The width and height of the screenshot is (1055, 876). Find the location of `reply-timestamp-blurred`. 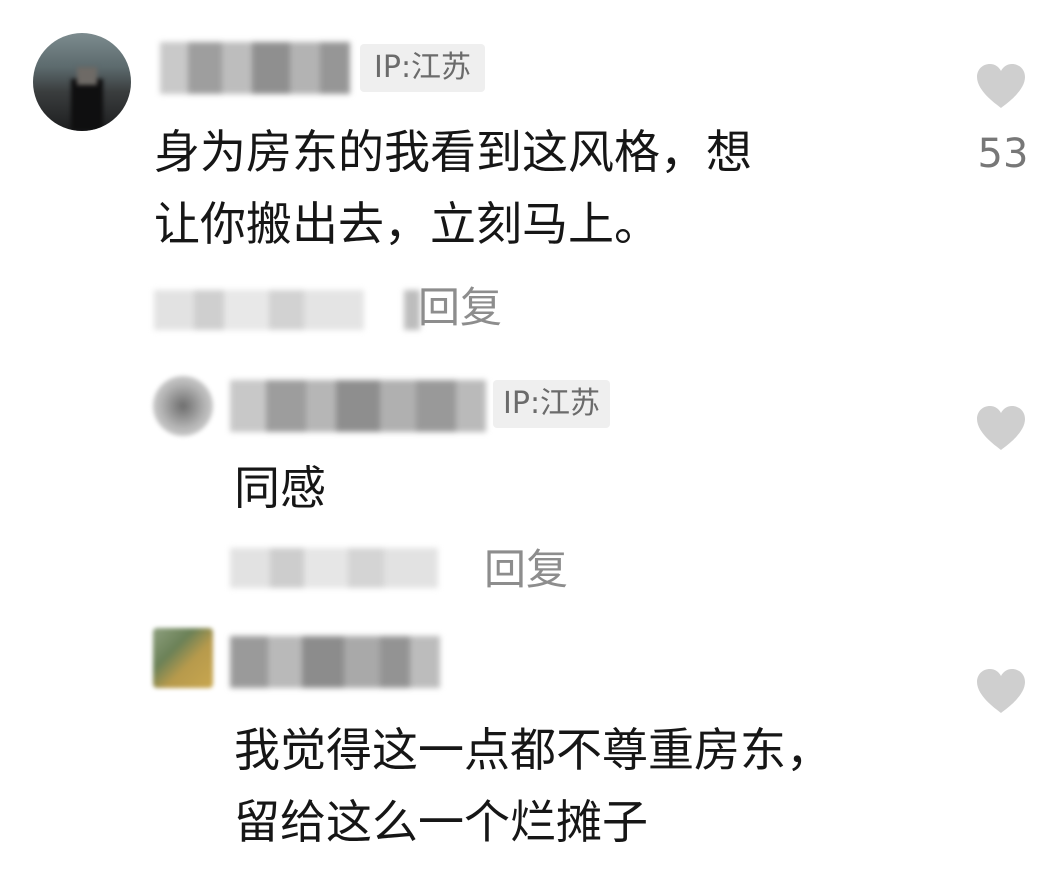

reply-timestamp-blurred is located at coordinates (334, 568).